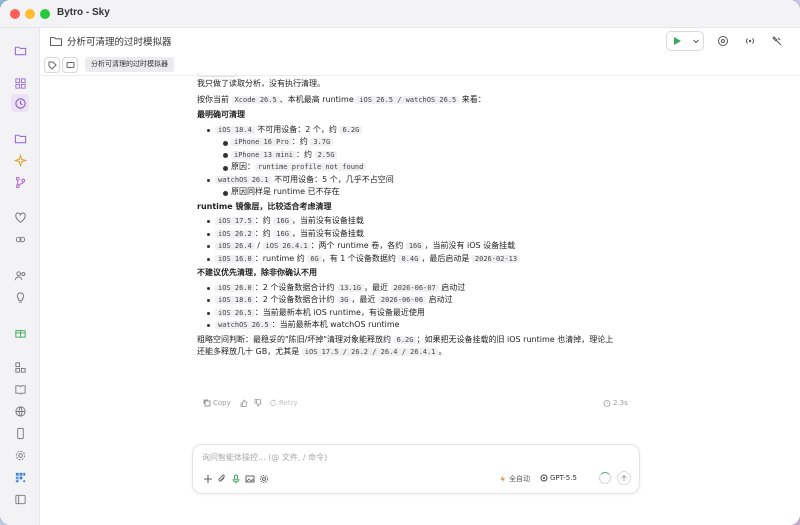 The width and height of the screenshot is (800, 525). What do you see at coordinates (423, 300) in the screenshot?
I see `list-item: iOS 18.6 ：2 个设备数据合计约 3G ，最近 2026-06-06 启动过` at bounding box center [423, 300].